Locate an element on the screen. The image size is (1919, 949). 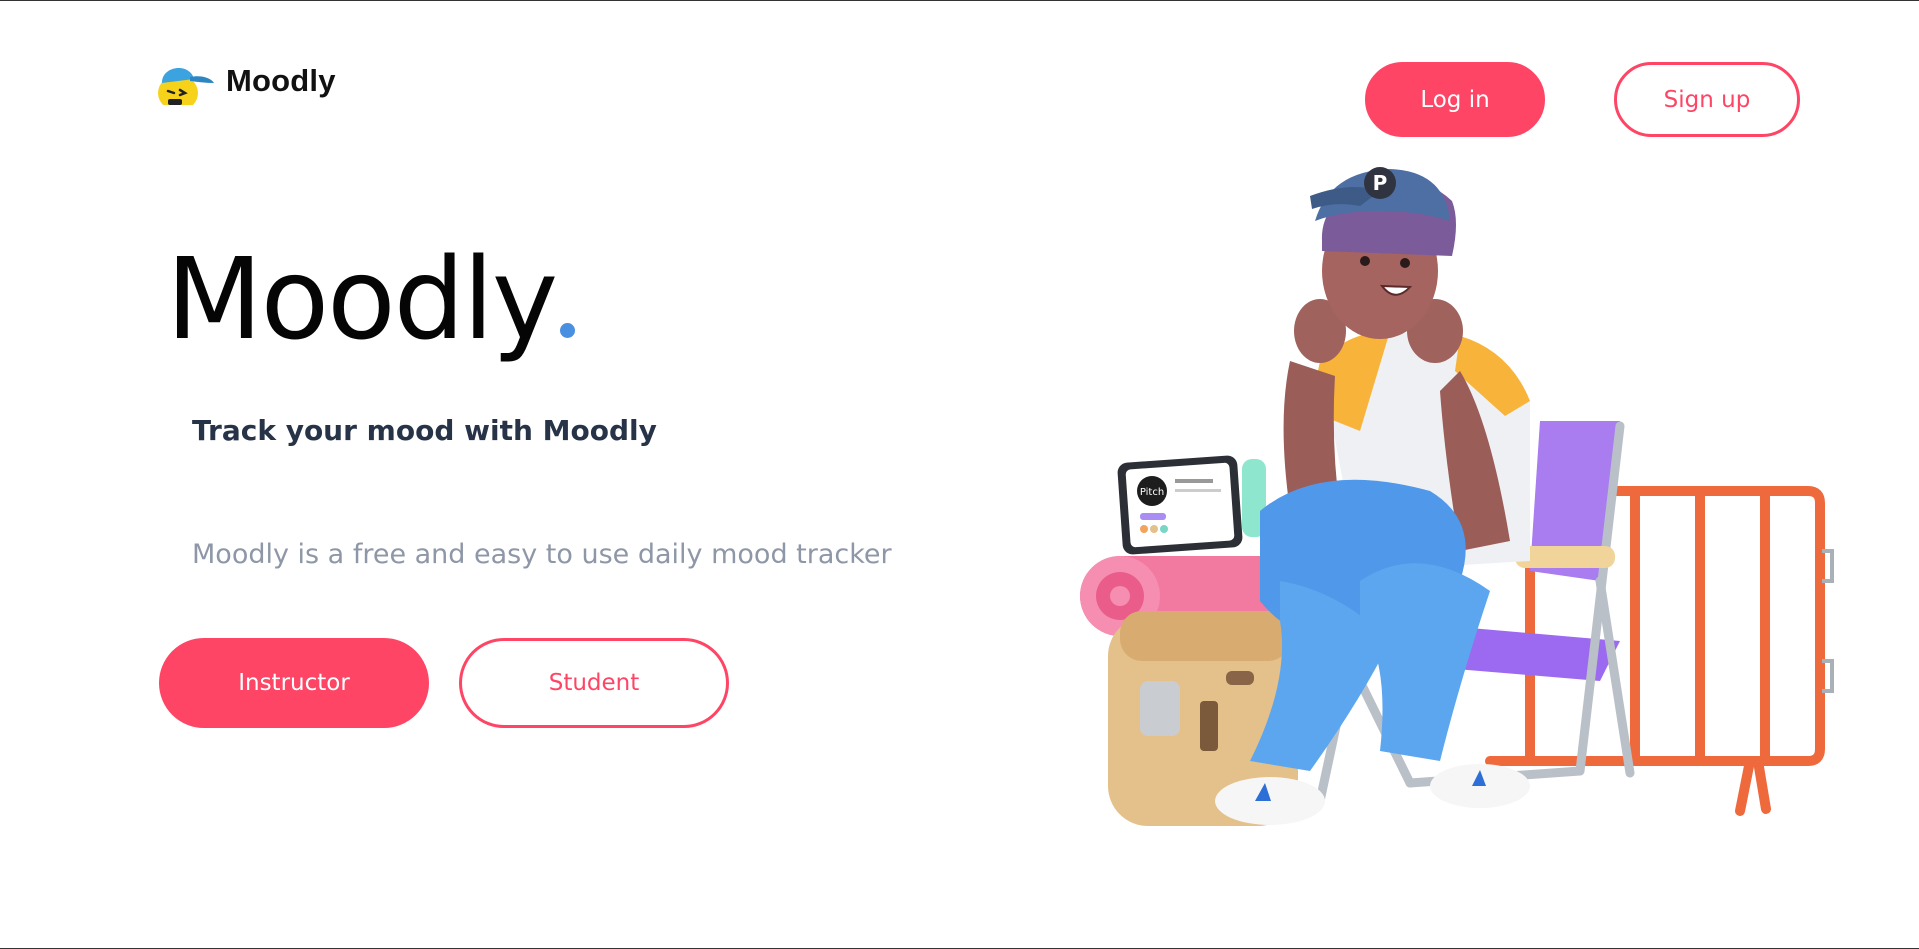
student-button: Student is located at coordinates (594, 683).